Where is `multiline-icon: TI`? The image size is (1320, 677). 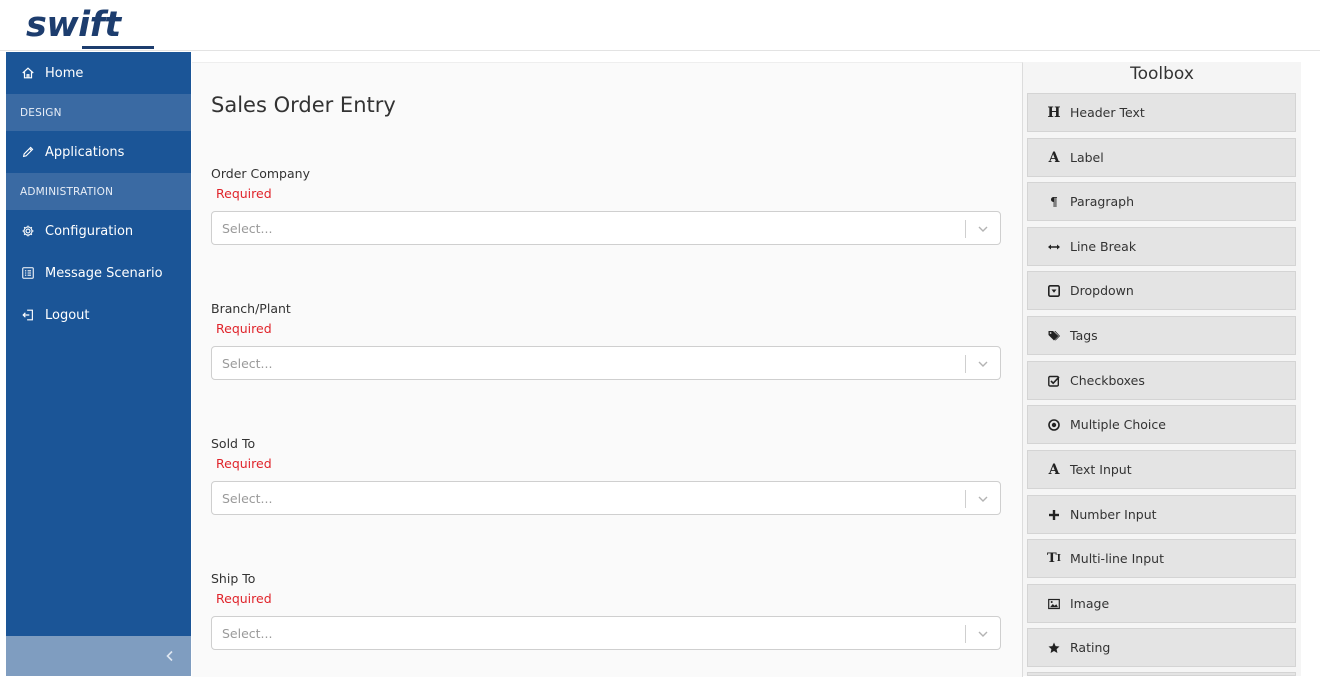
multiline-icon: TI is located at coordinates (1054, 558).